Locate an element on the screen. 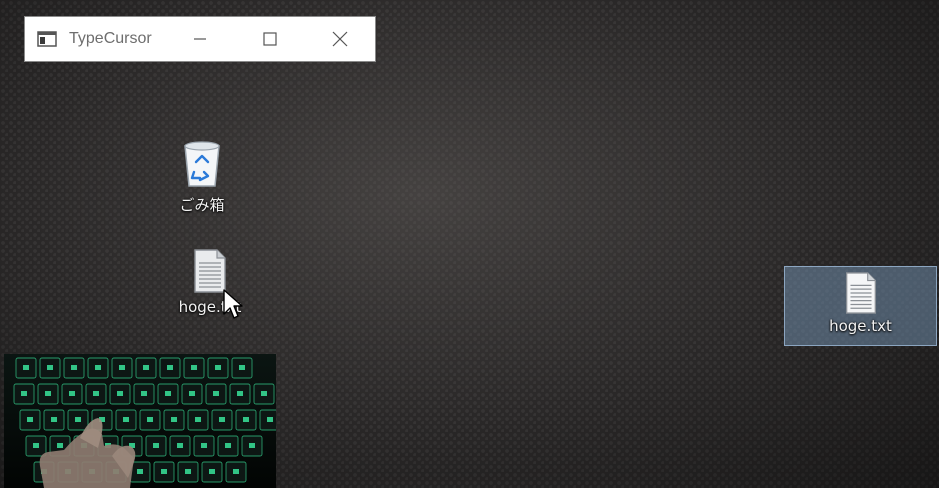  close-icon is located at coordinates (340, 39).